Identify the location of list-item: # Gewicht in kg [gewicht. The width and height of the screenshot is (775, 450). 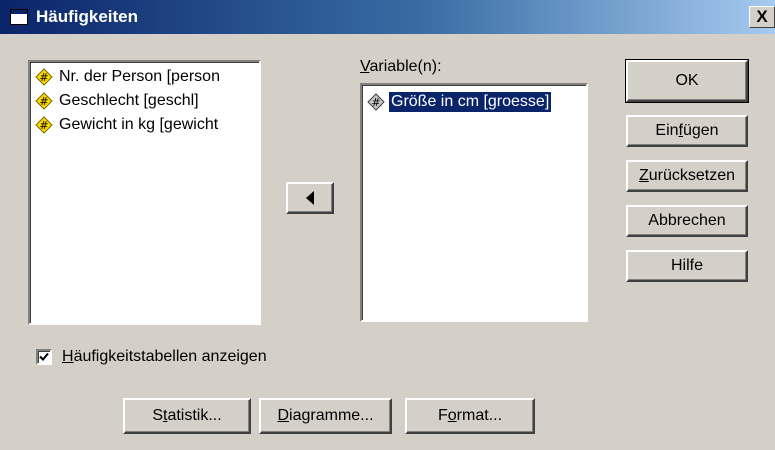
(146, 125).